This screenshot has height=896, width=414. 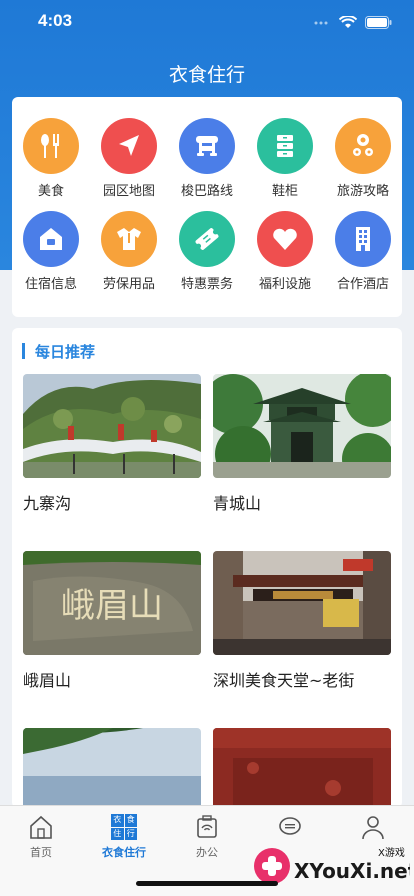 What do you see at coordinates (207, 852) in the screenshot?
I see `tab-label: 办公` at bounding box center [207, 852].